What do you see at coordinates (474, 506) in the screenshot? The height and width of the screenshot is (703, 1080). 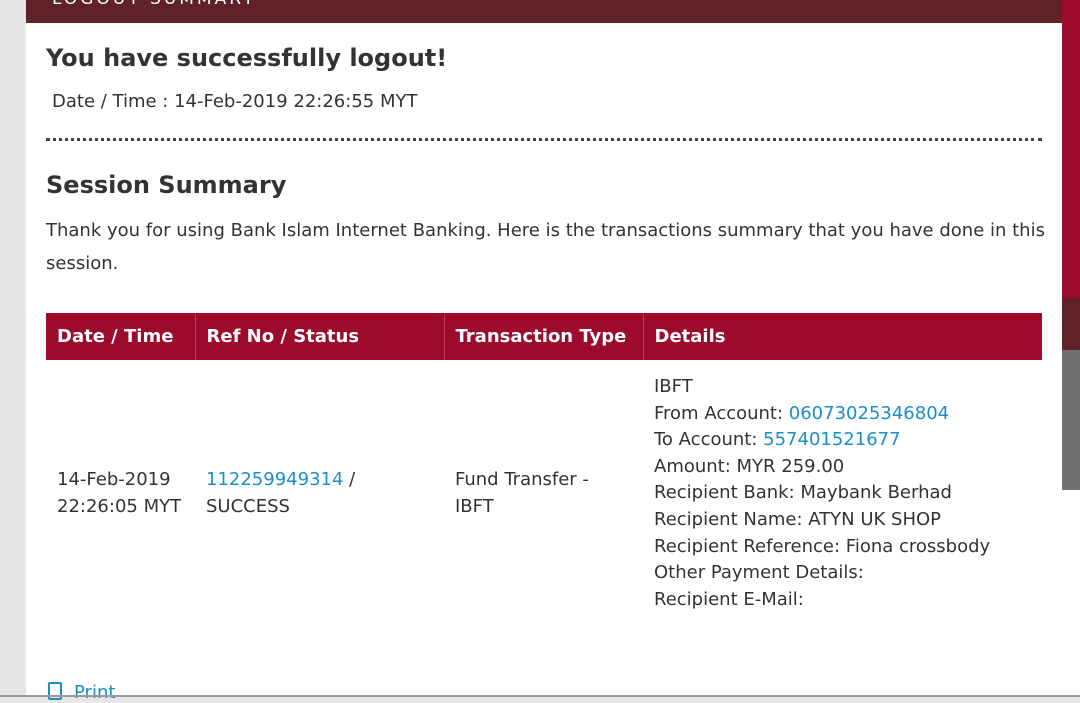 I see `tx-type-line2: IBFT` at bounding box center [474, 506].